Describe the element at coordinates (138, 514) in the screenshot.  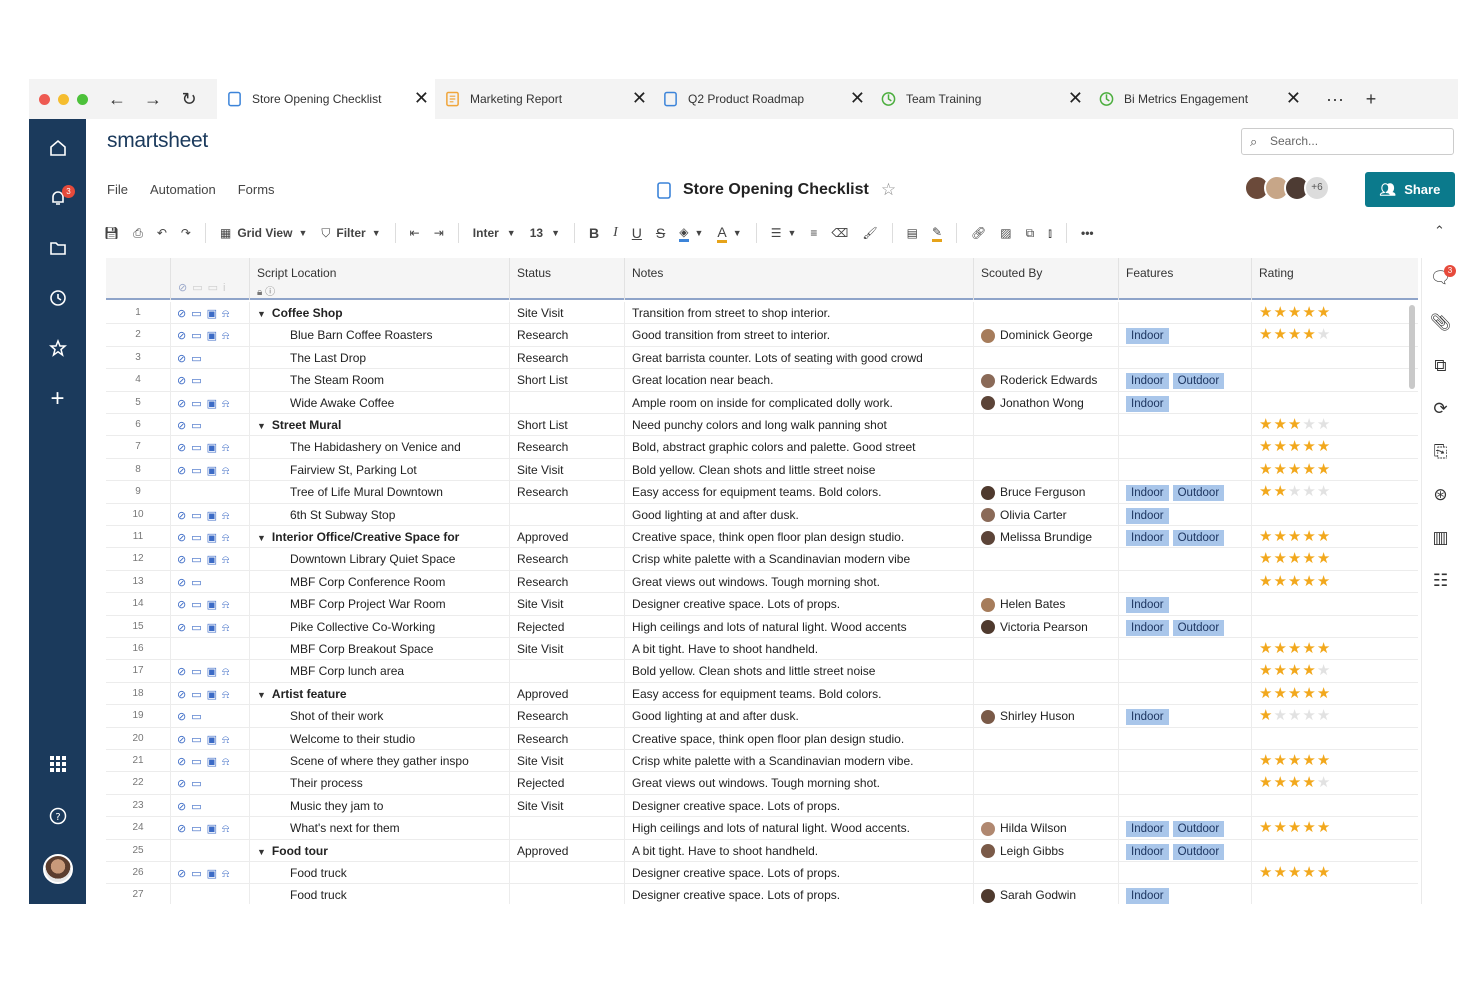
I see `row-number: 10` at that location.